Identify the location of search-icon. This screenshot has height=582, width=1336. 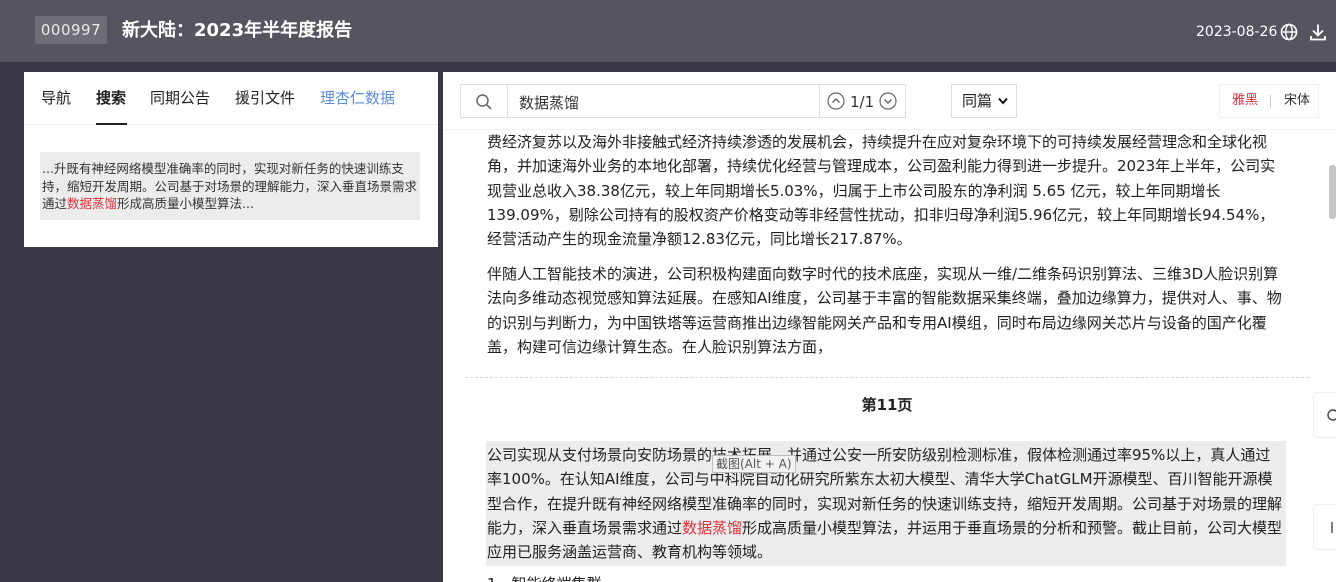
(484, 102).